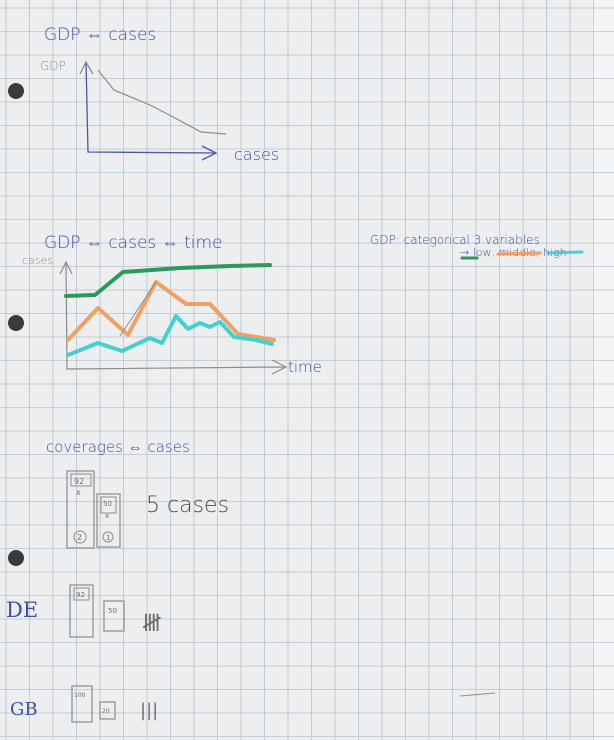 The width and height of the screenshot is (614, 740). I want to click on de-tally: 𝍸, so click(152, 623).